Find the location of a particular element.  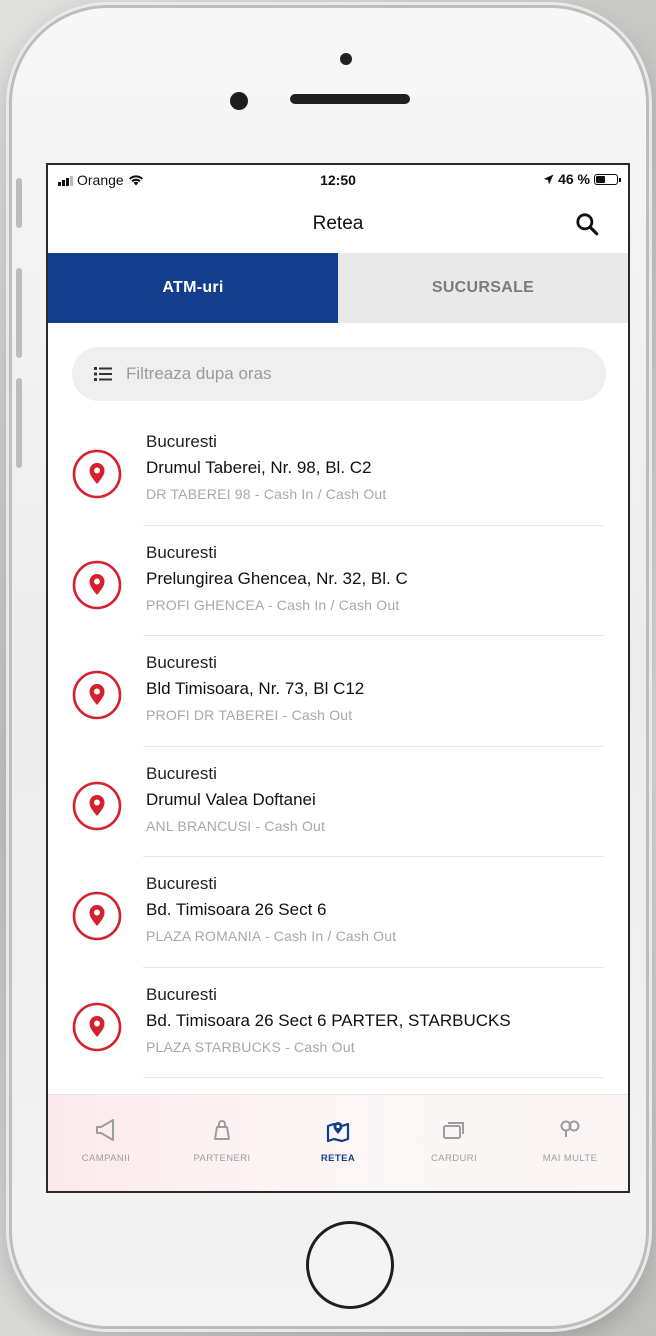

atm-address: Drumul Valea Doftanei is located at coordinates (231, 799).